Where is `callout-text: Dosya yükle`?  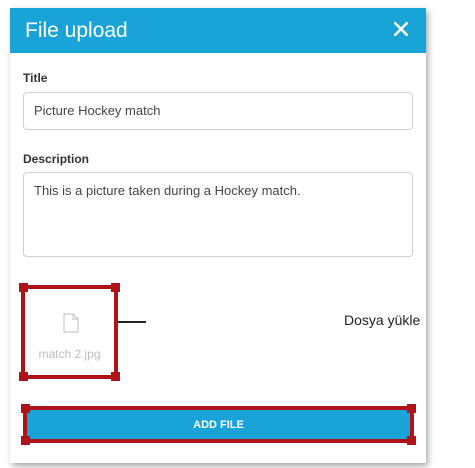
callout-text: Dosya yükle is located at coordinates (382, 320).